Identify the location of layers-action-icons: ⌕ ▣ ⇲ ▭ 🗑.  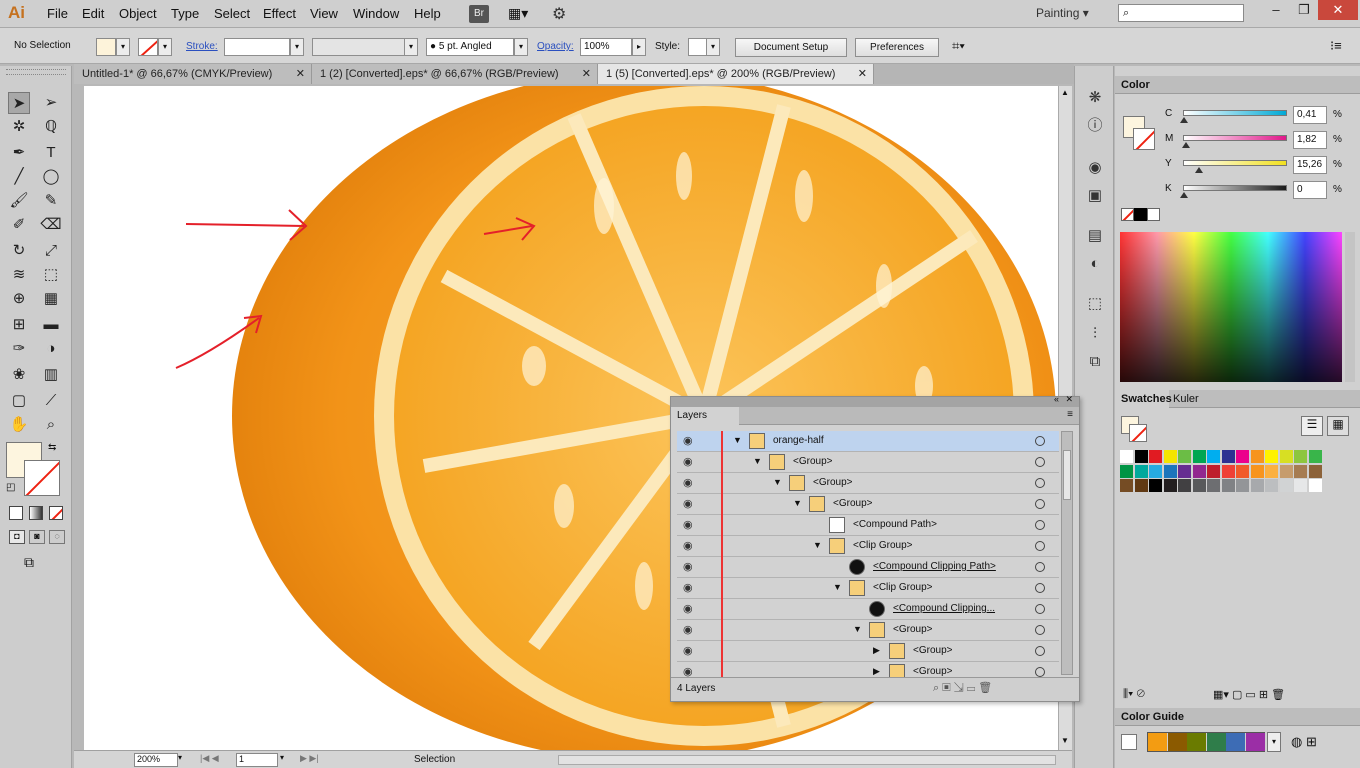
(962, 688).